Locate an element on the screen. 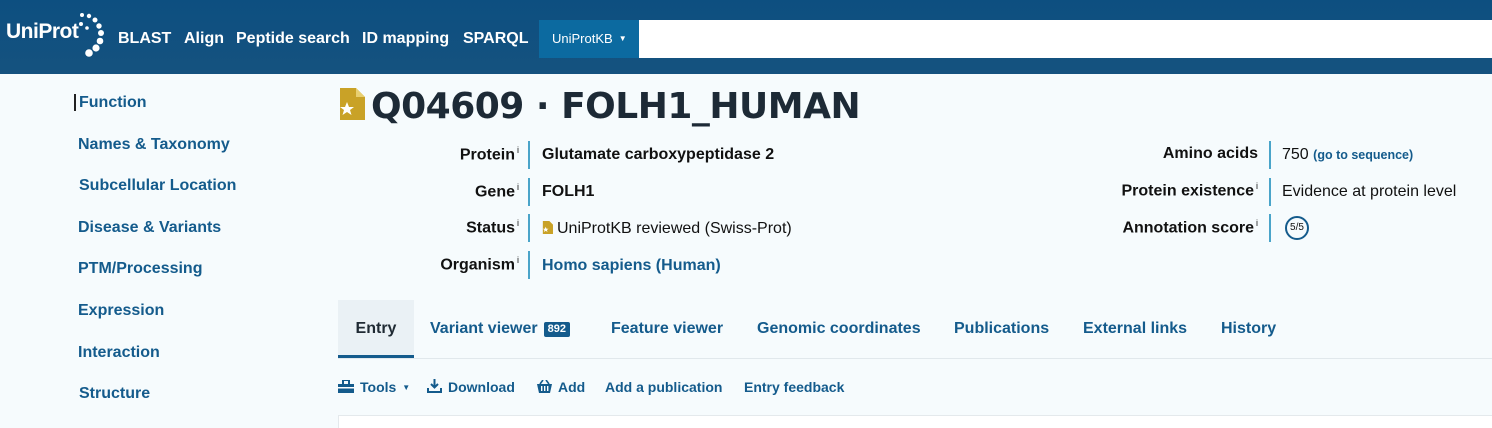 This screenshot has height=428, width=1492. sidebar-item-function: Function is located at coordinates (113, 103).